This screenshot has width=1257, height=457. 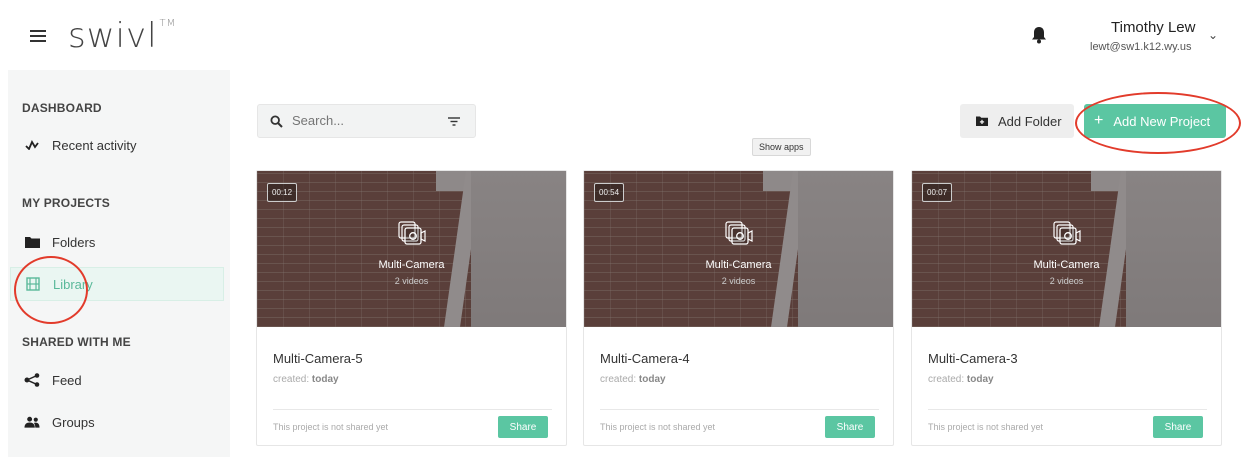 What do you see at coordinates (32, 422) in the screenshot?
I see `groups-icon` at bounding box center [32, 422].